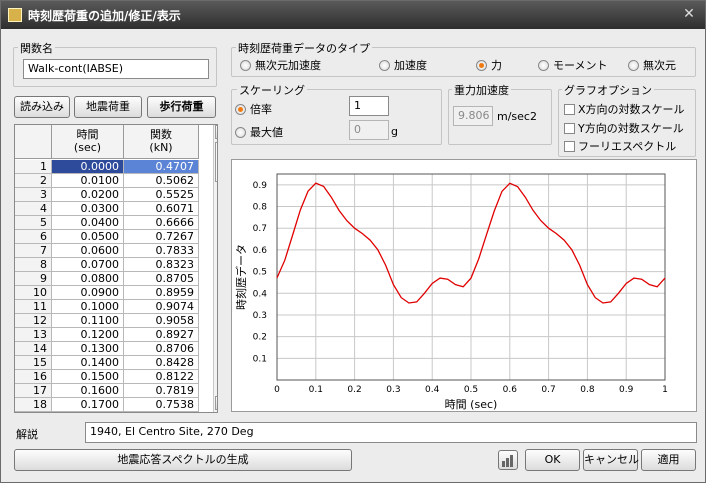 The width and height of the screenshot is (706, 483). I want to click on time-cell: 0.1000, so click(88, 307).